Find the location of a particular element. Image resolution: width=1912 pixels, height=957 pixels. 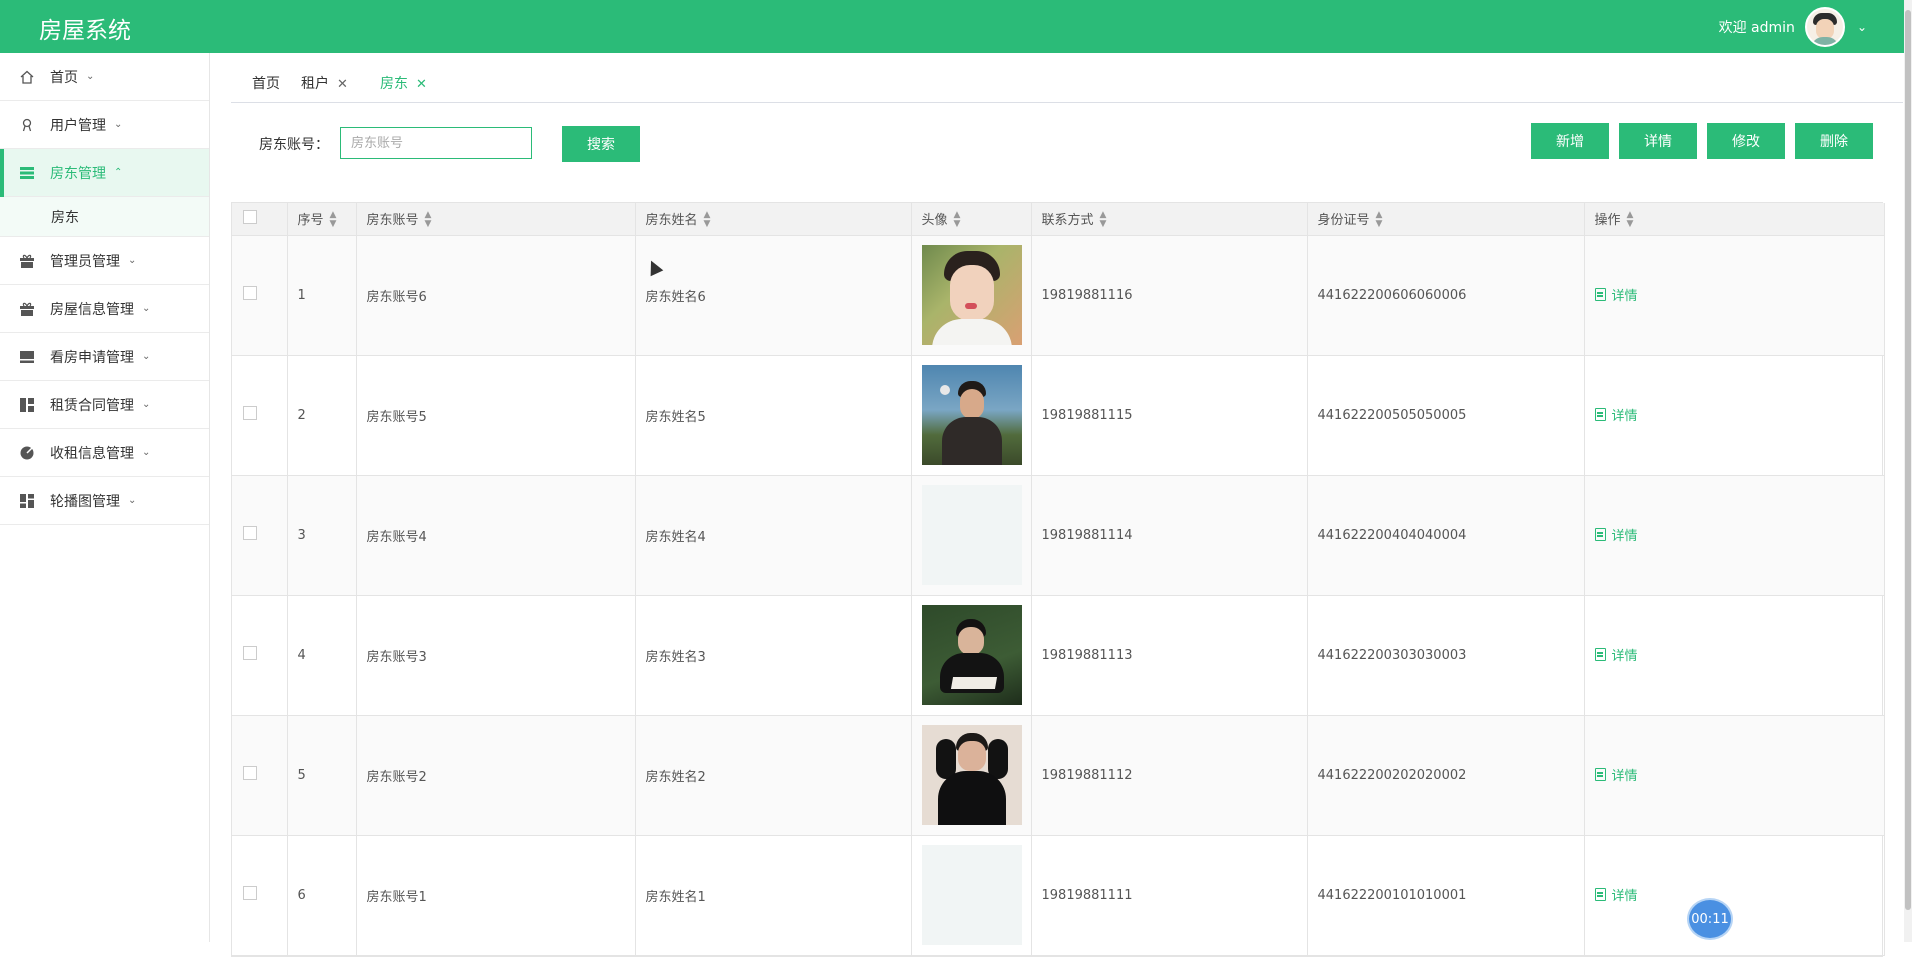

sidebar-item-home: 首页 ⌄ is located at coordinates (104, 77).